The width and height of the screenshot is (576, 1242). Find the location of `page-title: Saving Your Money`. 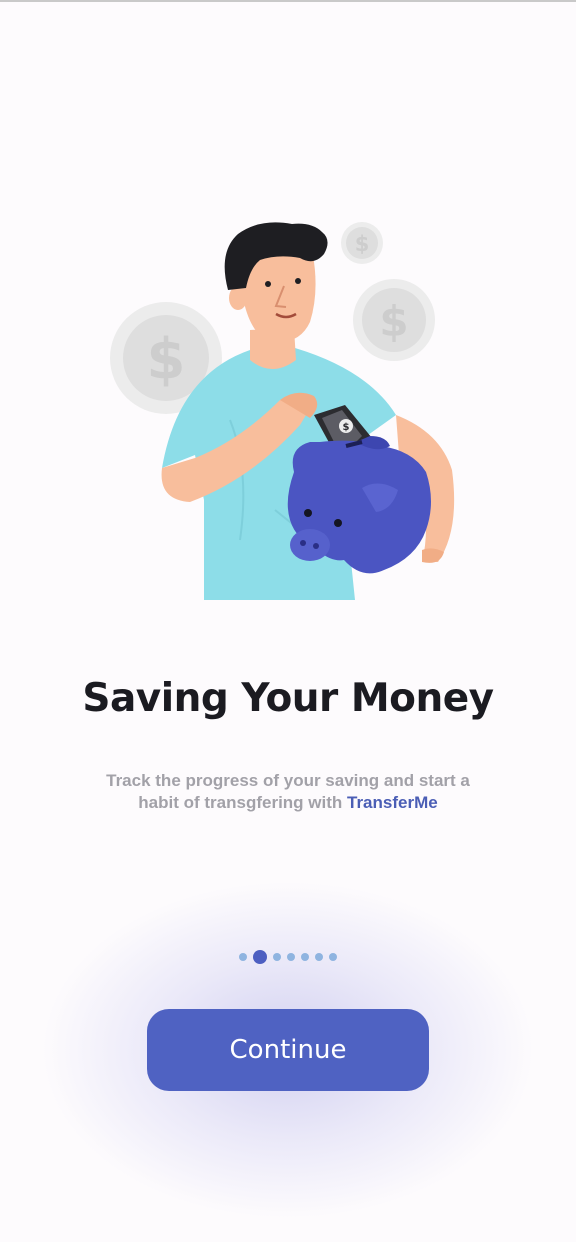

page-title: Saving Your Money is located at coordinates (288, 698).